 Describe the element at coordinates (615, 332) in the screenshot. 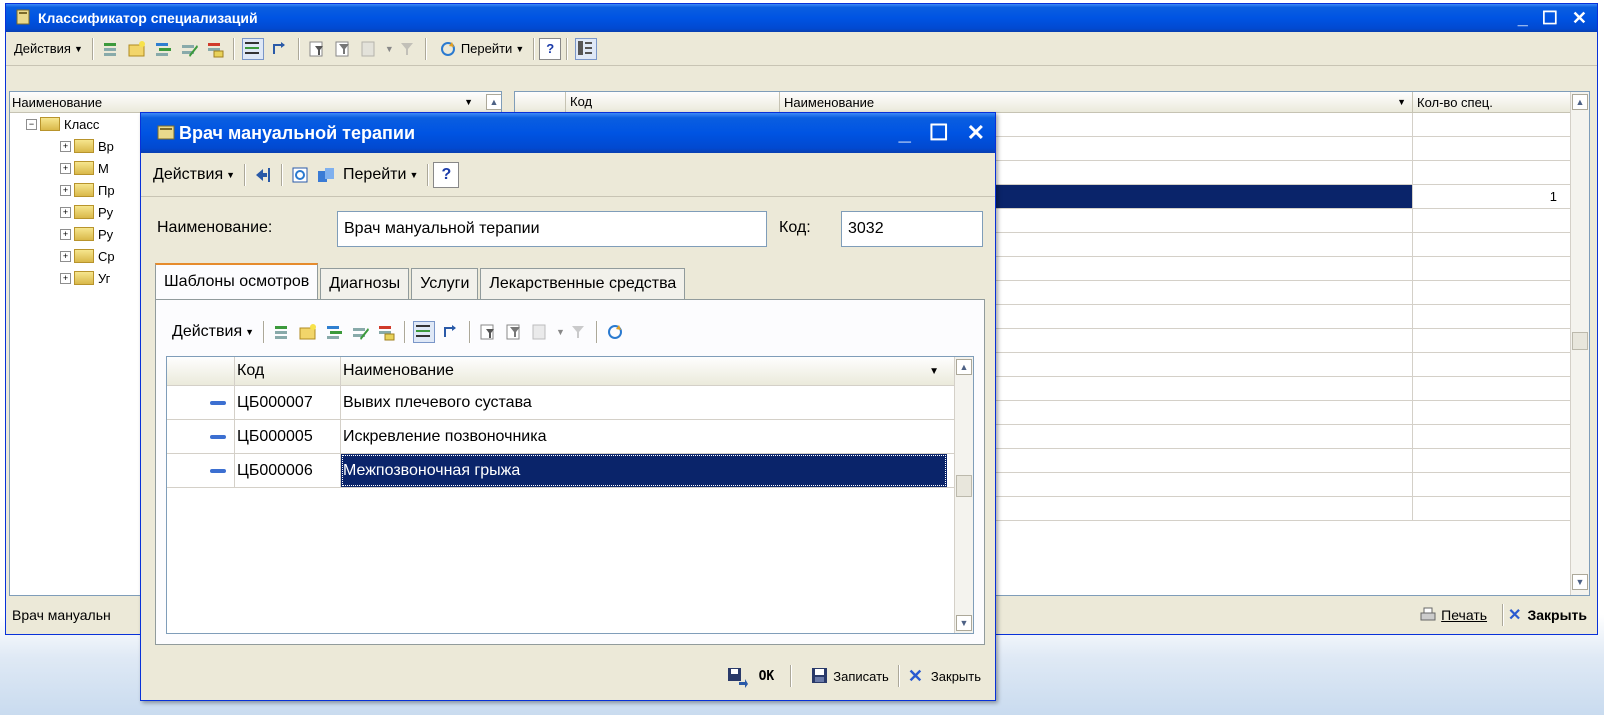

I see `refresh-icon` at that location.